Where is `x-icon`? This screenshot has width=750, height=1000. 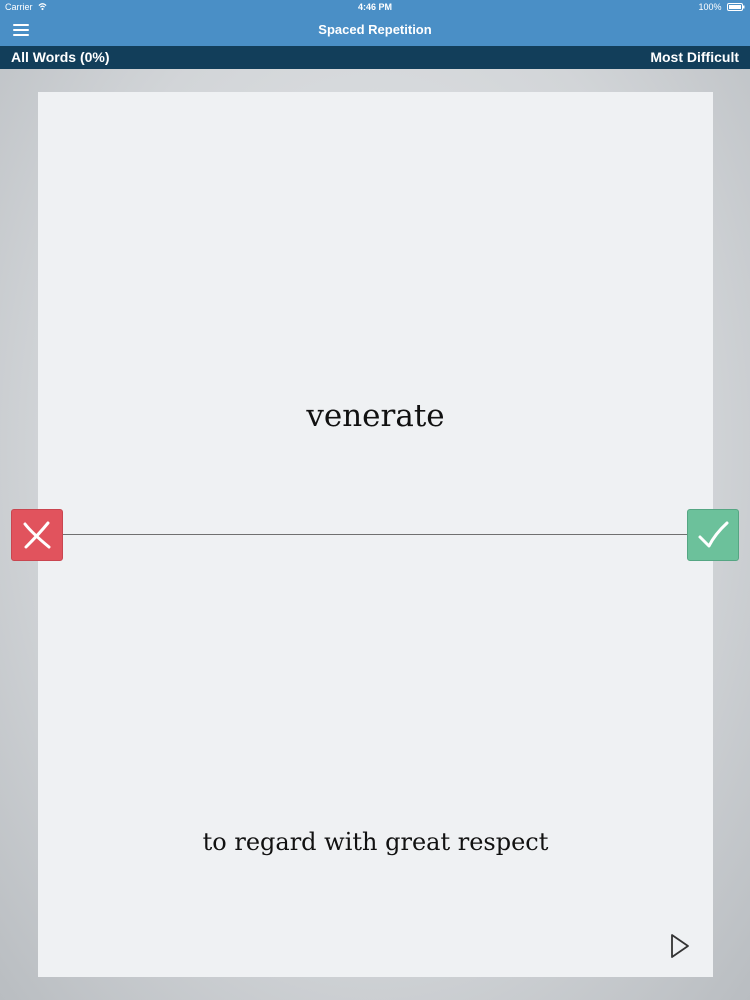 x-icon is located at coordinates (37, 535).